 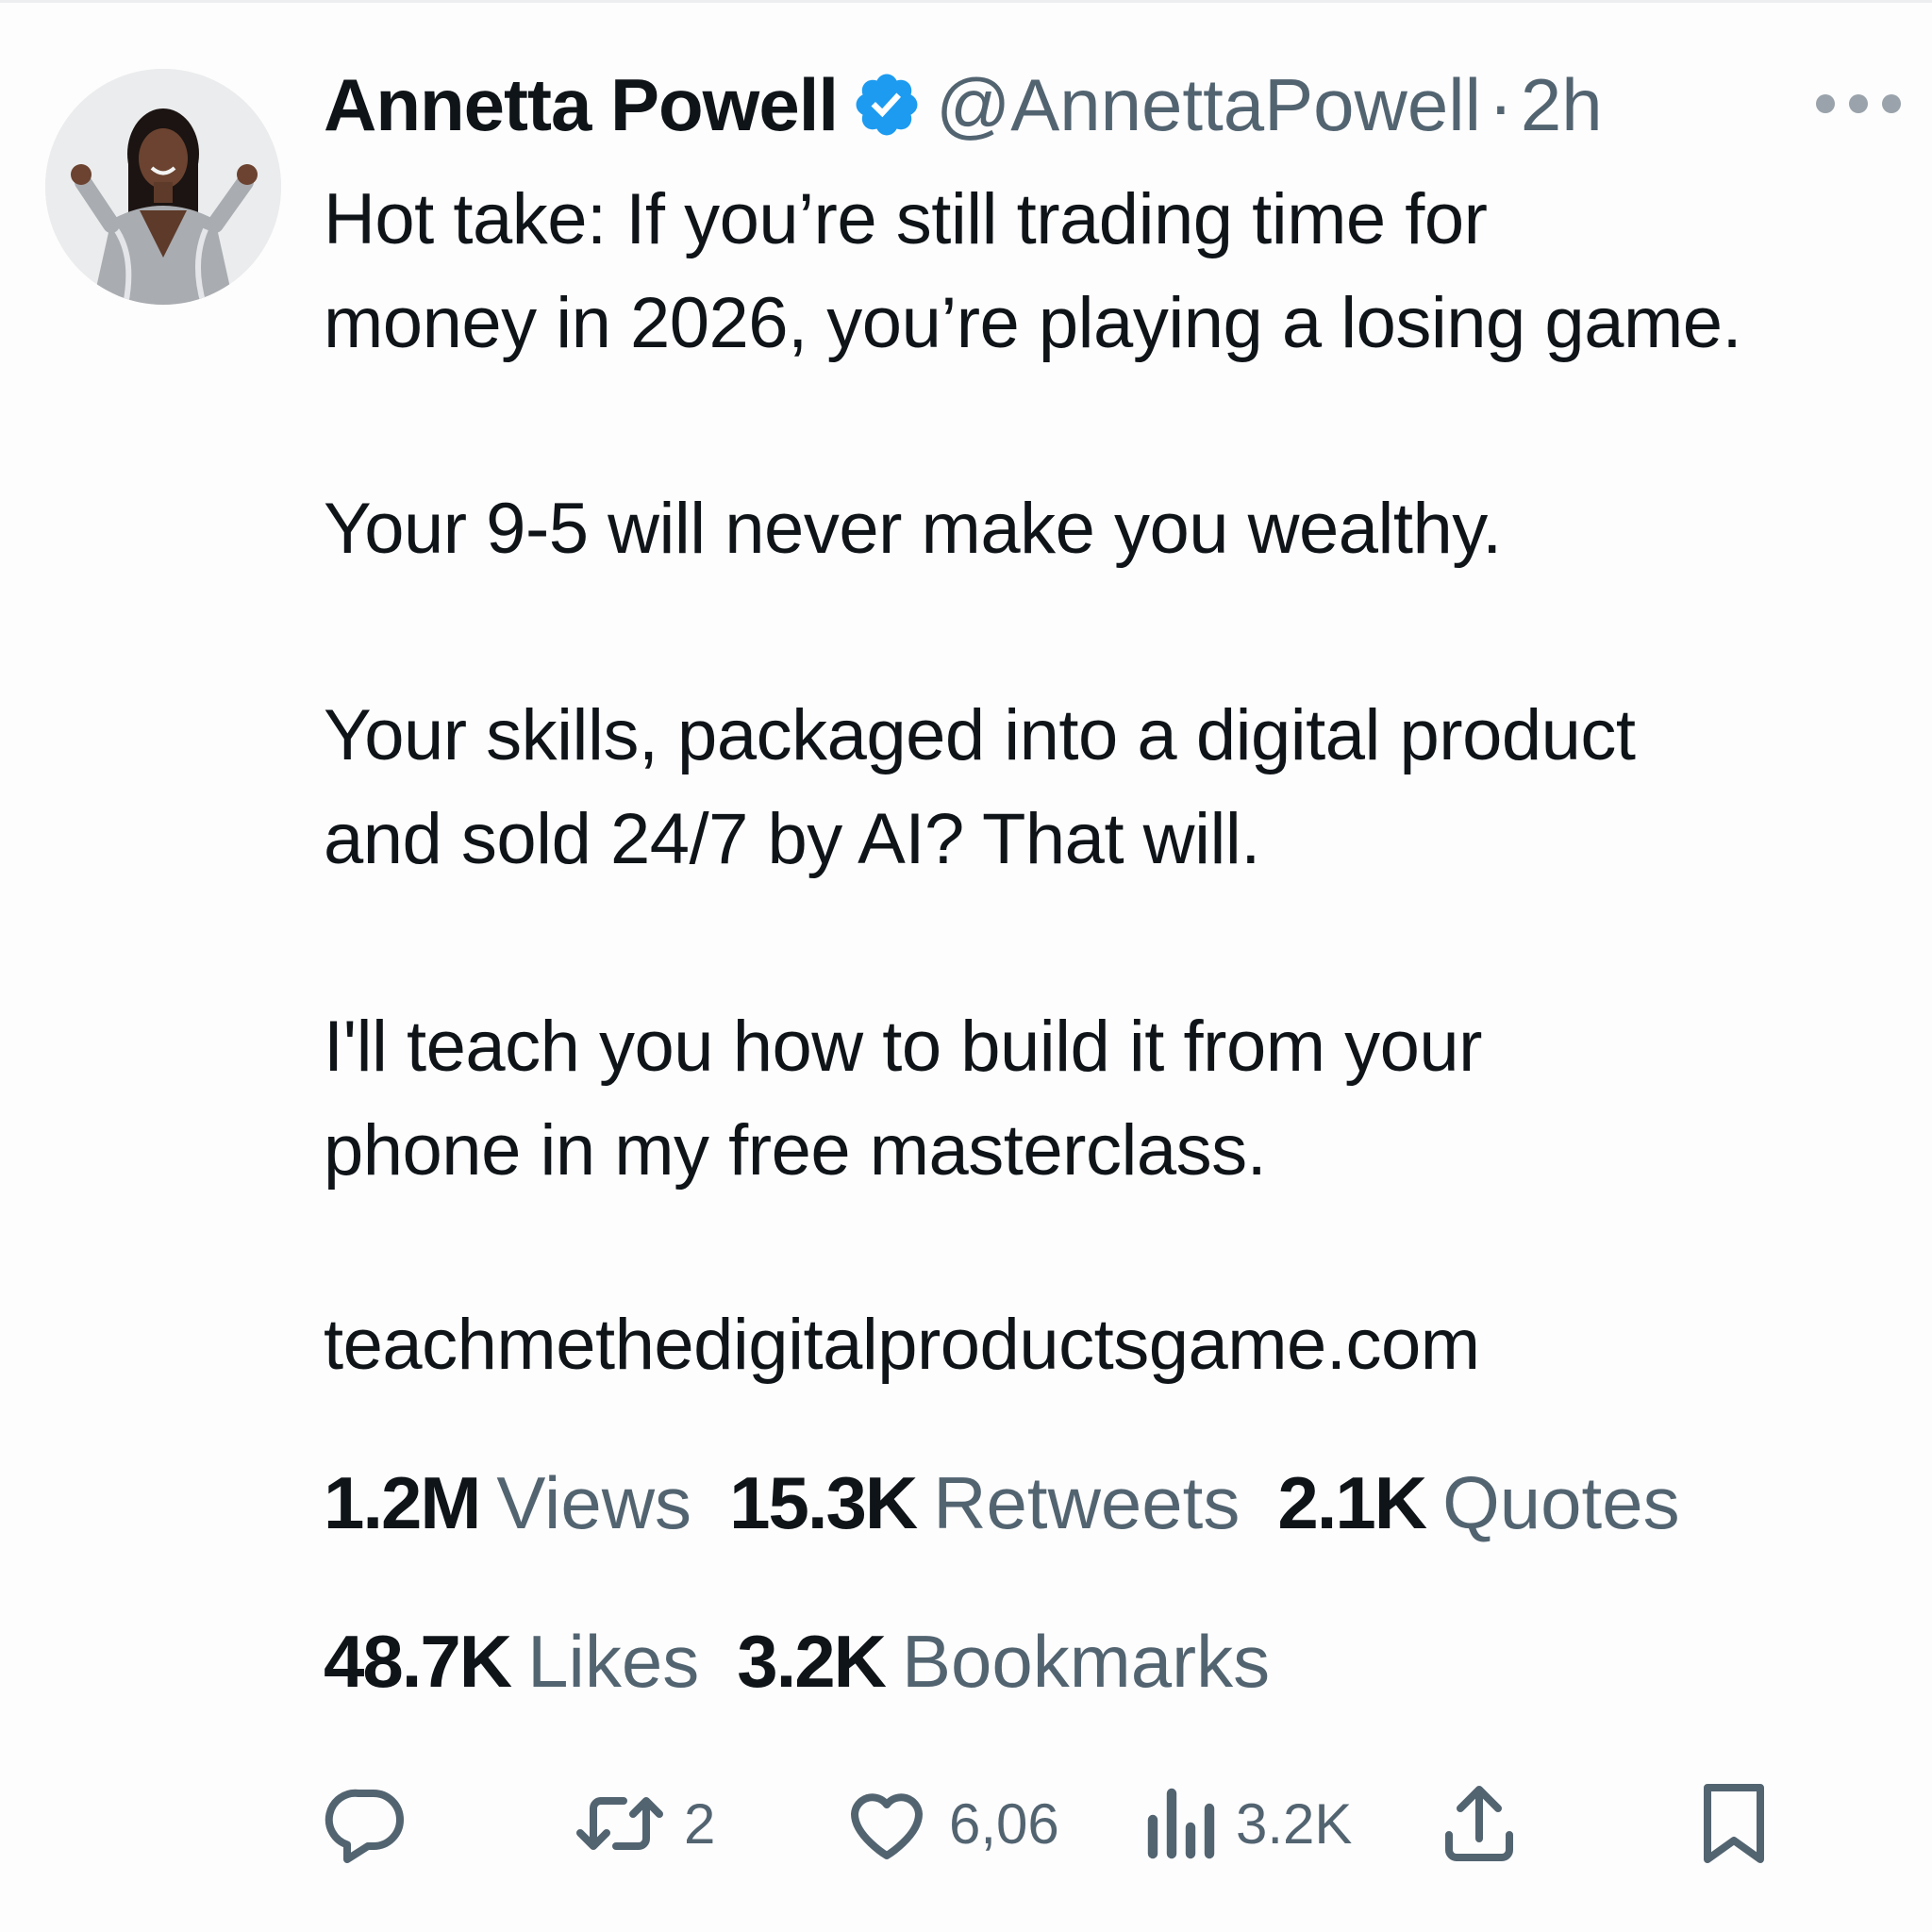 I want to click on avatar, so click(x=163, y=187).